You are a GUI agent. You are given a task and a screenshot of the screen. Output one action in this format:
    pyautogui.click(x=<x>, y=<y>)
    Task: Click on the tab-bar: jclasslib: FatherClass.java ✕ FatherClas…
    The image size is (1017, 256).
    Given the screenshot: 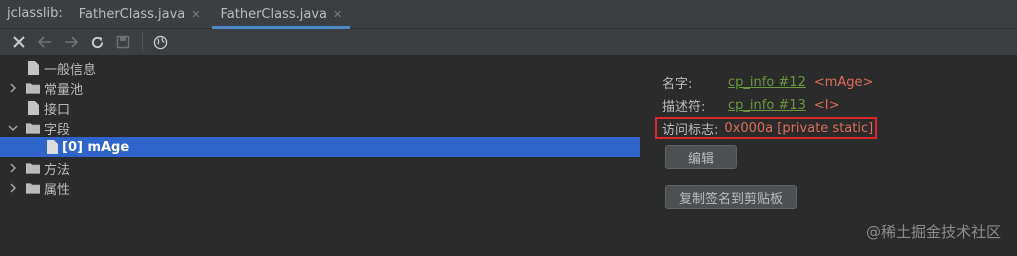 What is the action you would take?
    pyautogui.click(x=508, y=14)
    